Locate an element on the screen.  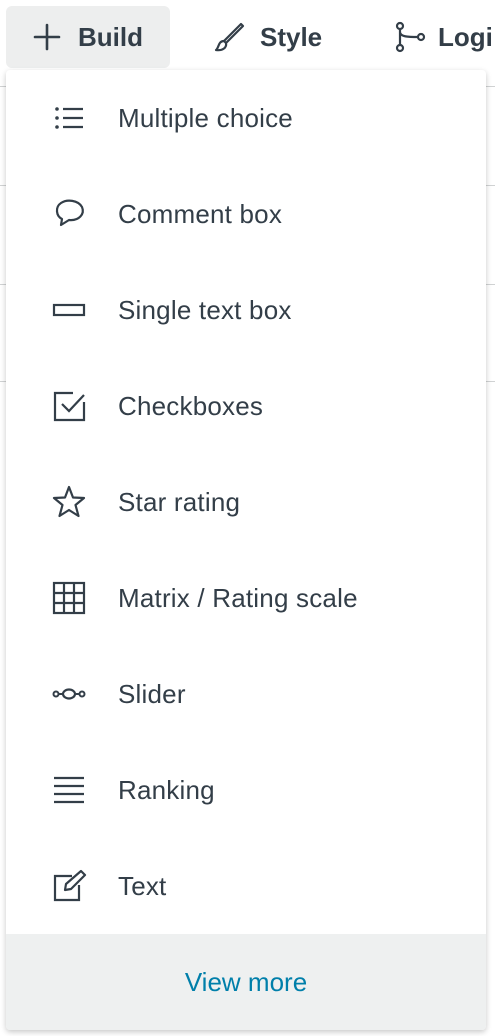
menu-item-label: Single text box is located at coordinates (205, 309).